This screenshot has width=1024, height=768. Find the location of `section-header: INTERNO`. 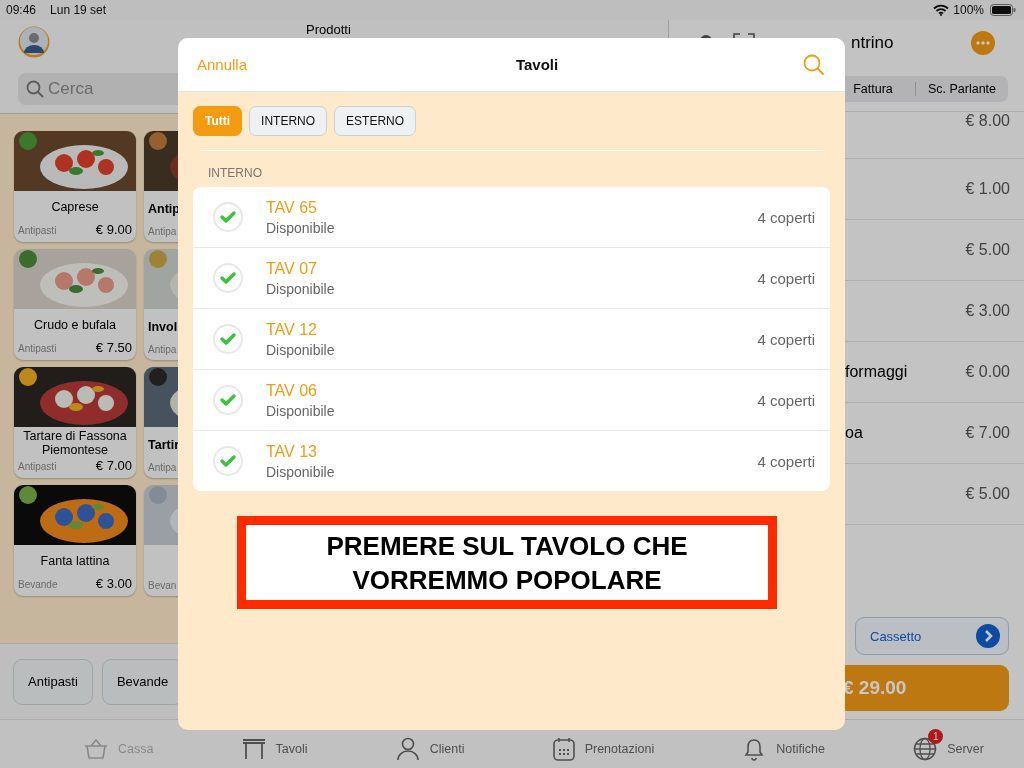

section-header: INTERNO is located at coordinates (235, 173).